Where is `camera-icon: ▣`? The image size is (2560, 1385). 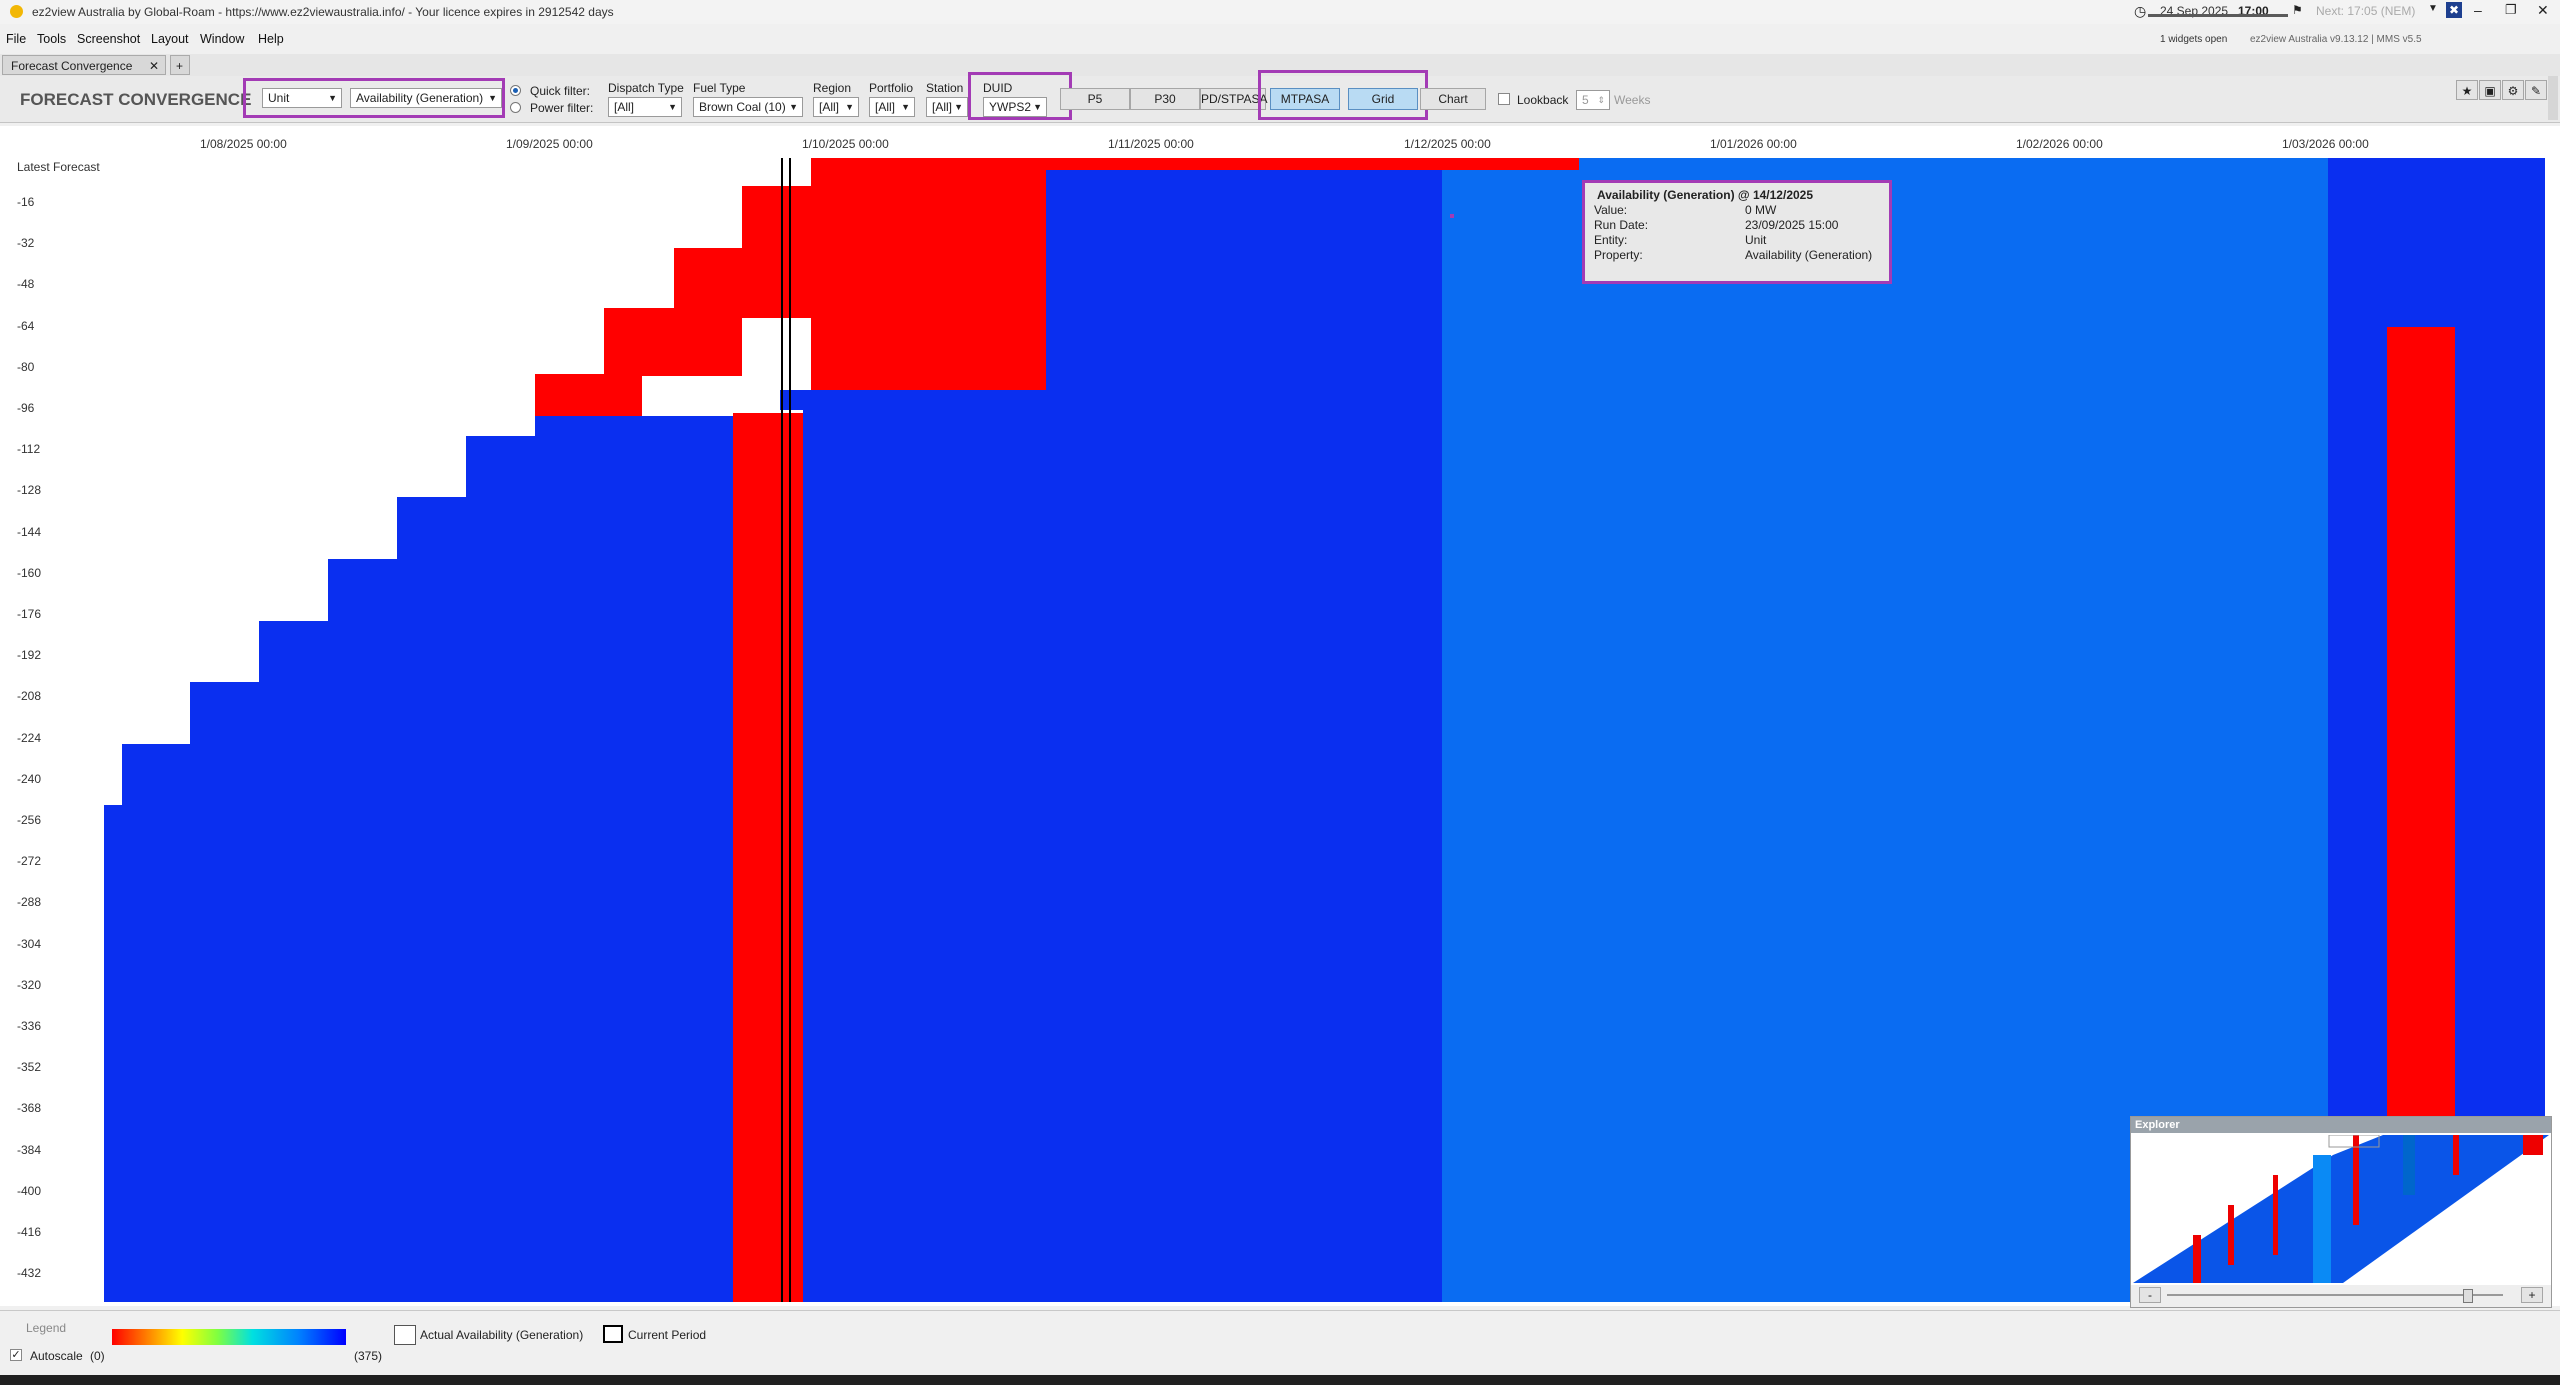 camera-icon: ▣ is located at coordinates (2490, 90).